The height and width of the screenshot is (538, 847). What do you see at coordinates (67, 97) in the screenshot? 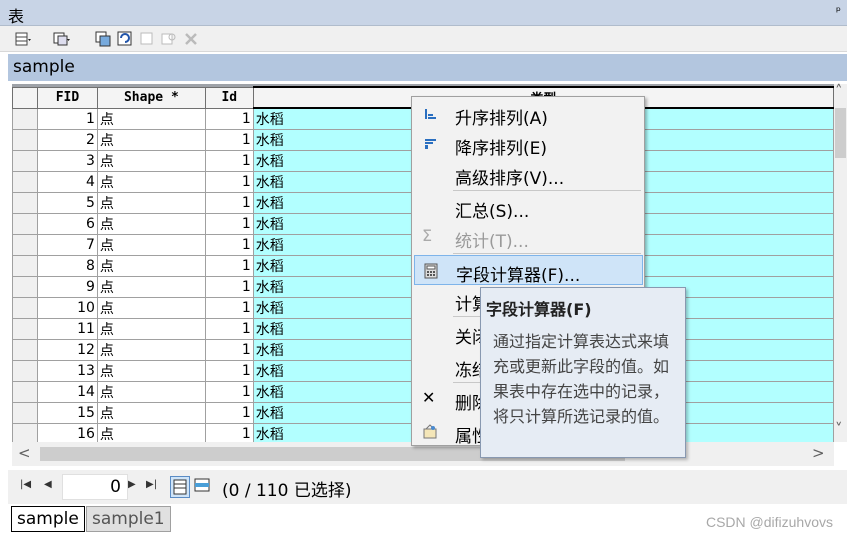
I see `column-header-fid: FID` at bounding box center [67, 97].